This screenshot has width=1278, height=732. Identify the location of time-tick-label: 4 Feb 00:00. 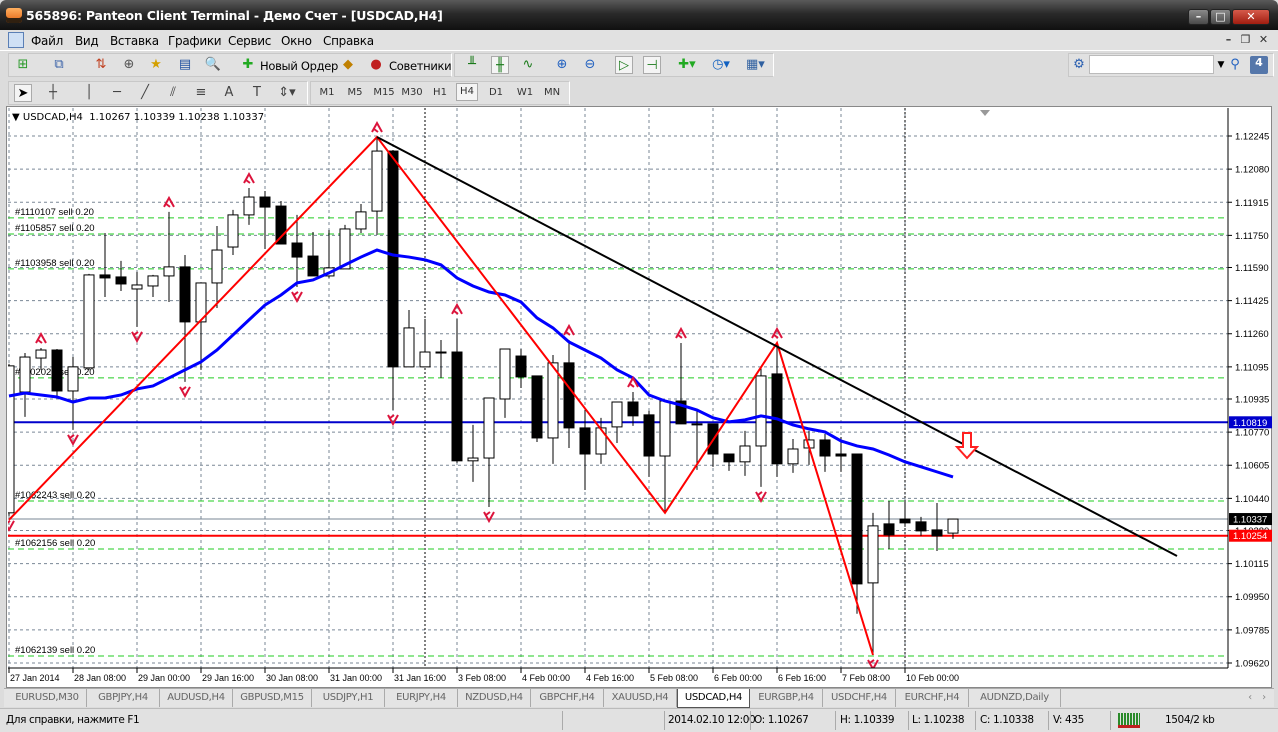
(546, 678).